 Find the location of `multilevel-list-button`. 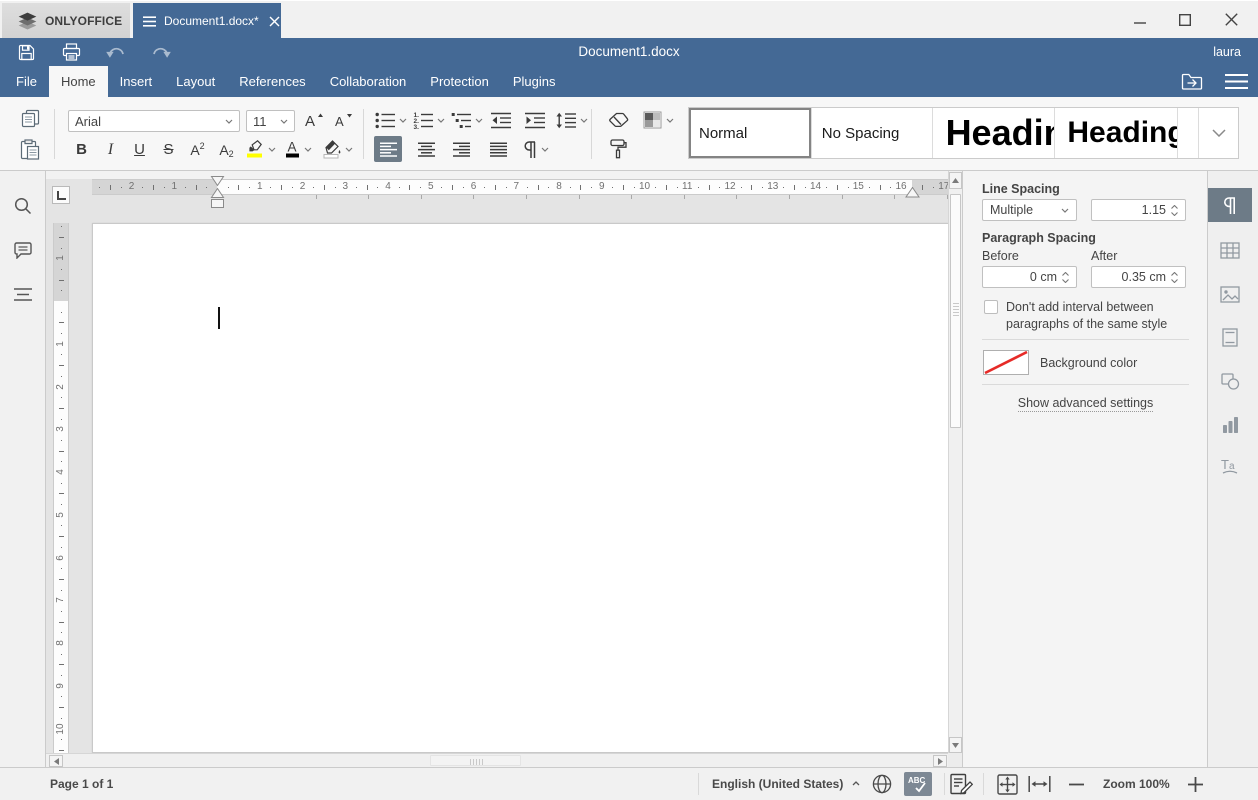

multilevel-list-button is located at coordinates (467, 120).